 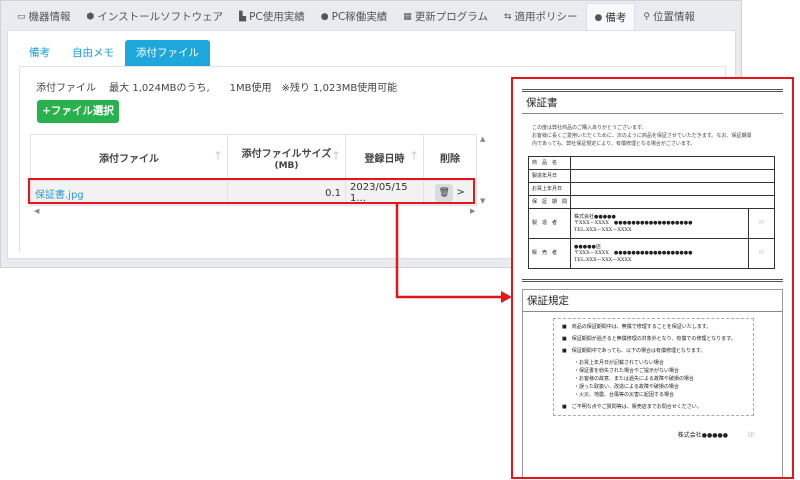 What do you see at coordinates (652, 301) in the screenshot?
I see `rules-title: 保証規定` at bounding box center [652, 301].